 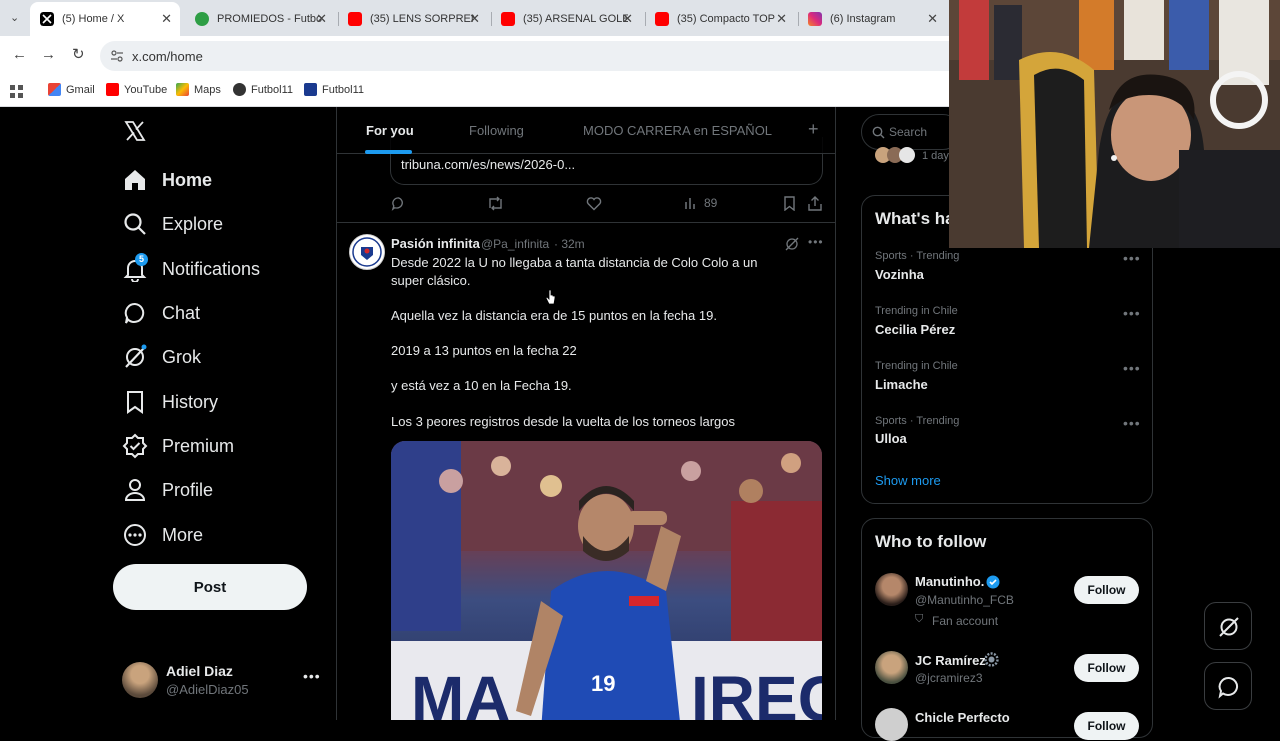 I want to click on grok-floating-button, so click(x=1228, y=626).